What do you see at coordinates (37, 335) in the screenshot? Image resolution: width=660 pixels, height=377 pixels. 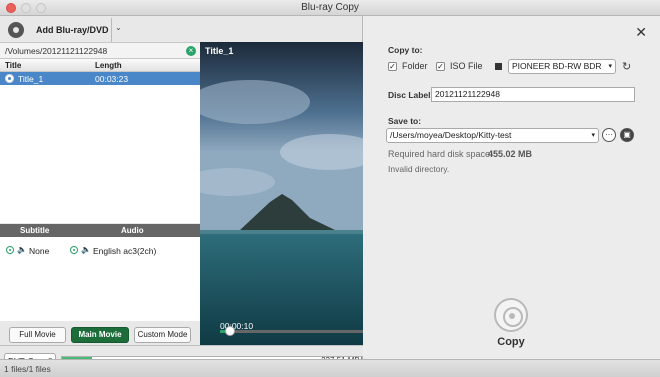 I see `full-movie-button: Full Movie` at bounding box center [37, 335].